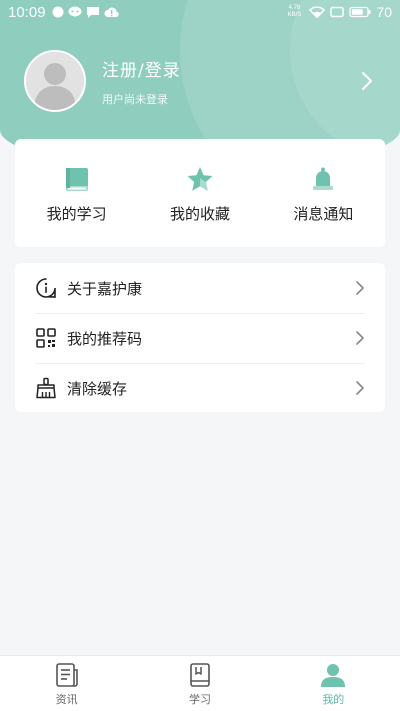 Image resolution: width=400 pixels, height=711 pixels. What do you see at coordinates (199, 699) in the screenshot?
I see `tab-study-label: 学习` at bounding box center [199, 699].